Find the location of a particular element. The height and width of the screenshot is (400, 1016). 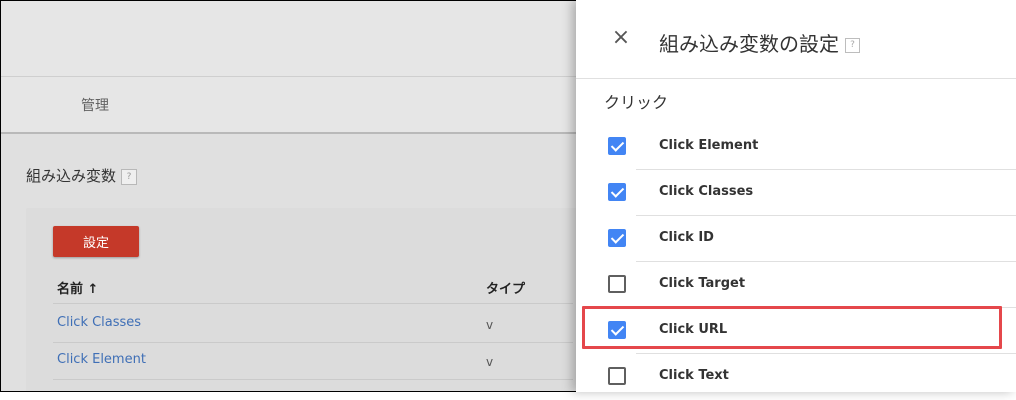

panel-header: × 組み込み変数の設定? is located at coordinates (796, 39).